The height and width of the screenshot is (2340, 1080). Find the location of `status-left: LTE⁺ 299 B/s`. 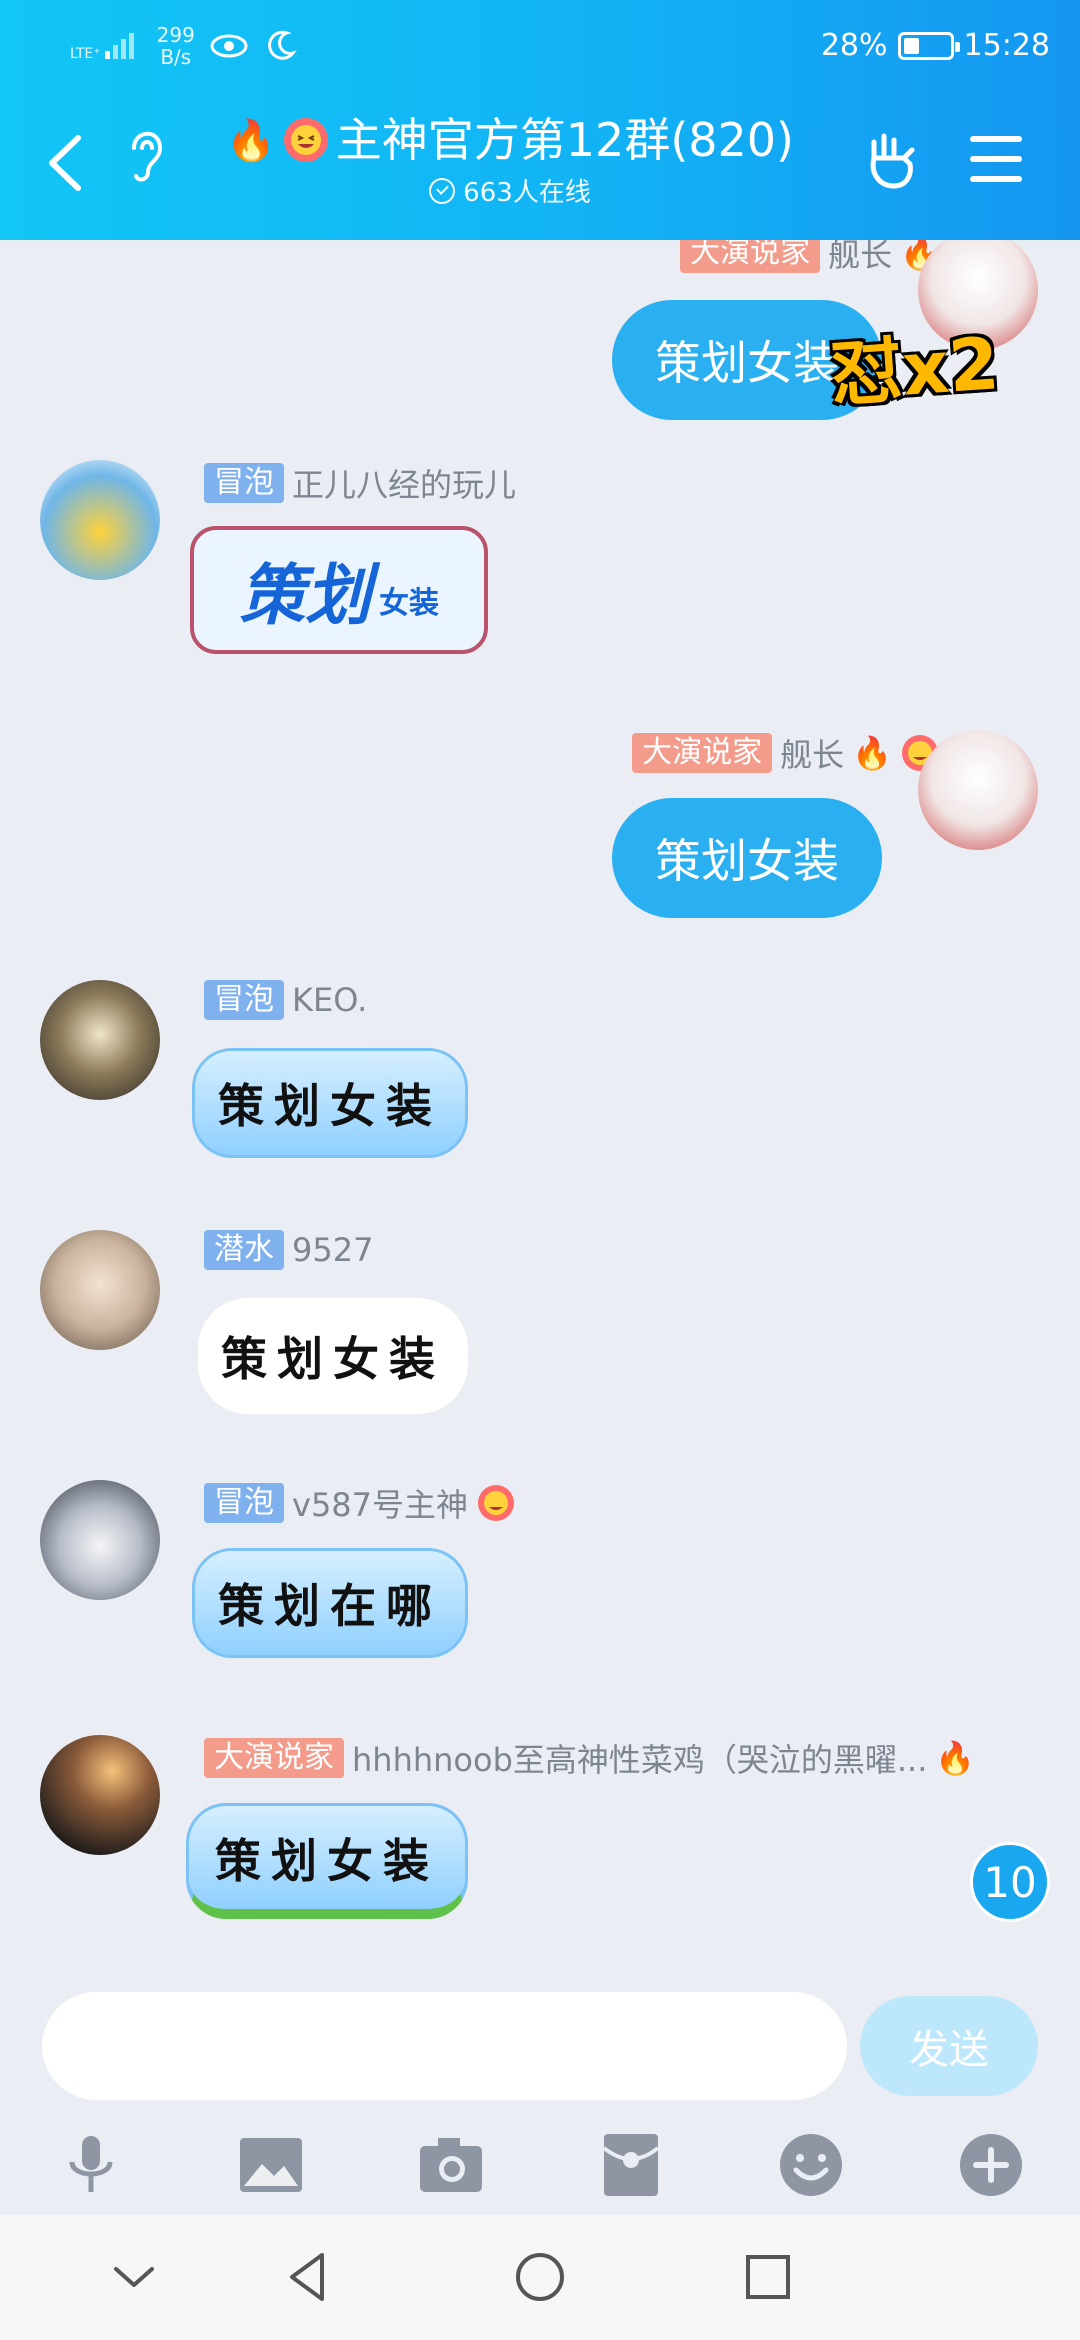

status-left: LTE⁺ 299 B/s is located at coordinates (183, 46).